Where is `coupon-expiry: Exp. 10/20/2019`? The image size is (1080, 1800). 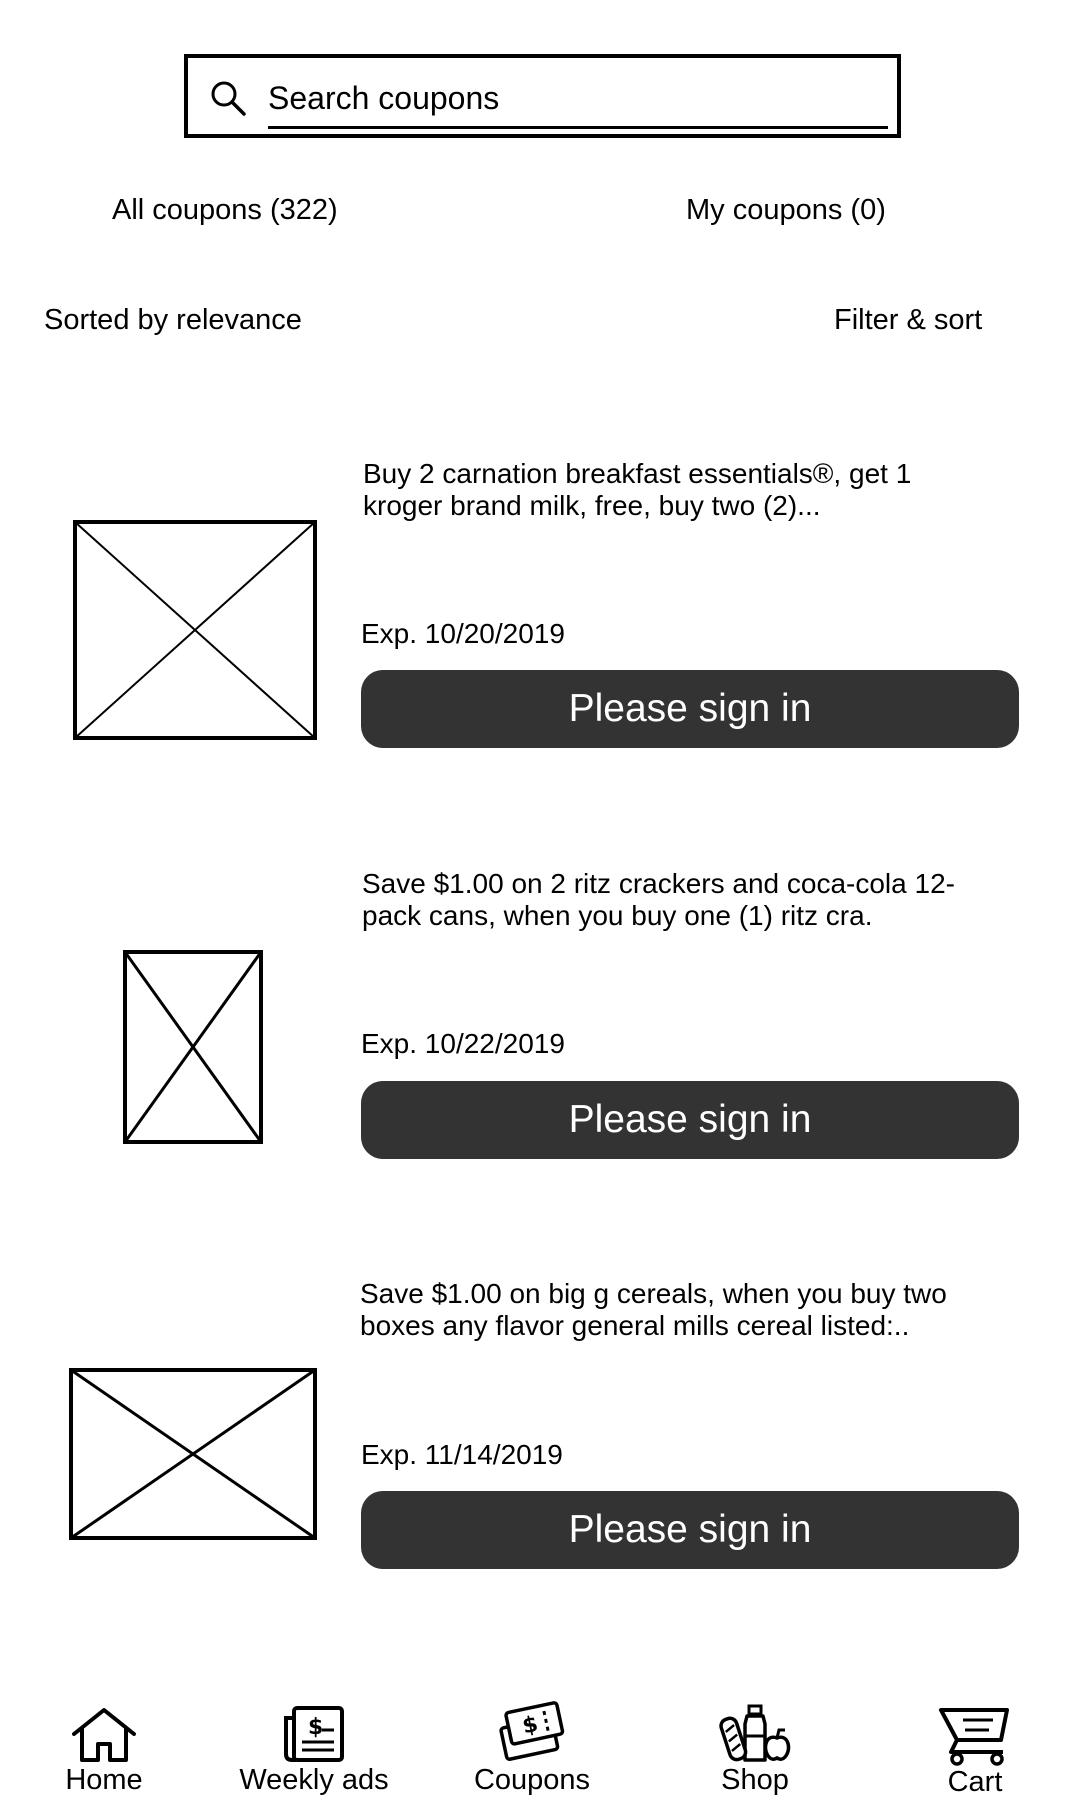 coupon-expiry: Exp. 10/20/2019 is located at coordinates (463, 633).